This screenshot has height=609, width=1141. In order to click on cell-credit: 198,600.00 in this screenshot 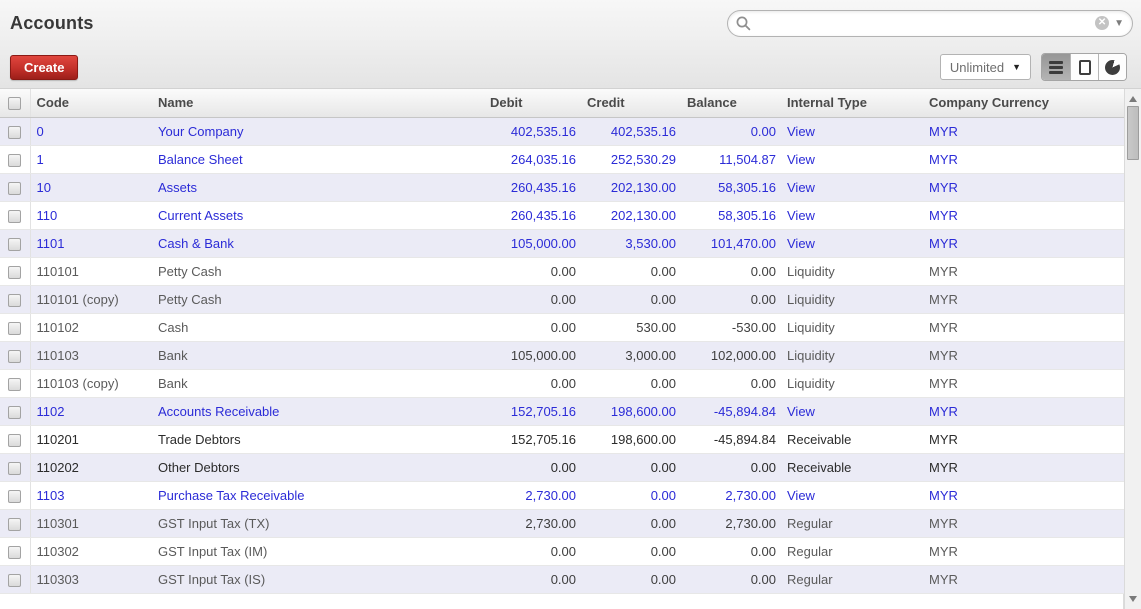, I will do `click(631, 411)`.